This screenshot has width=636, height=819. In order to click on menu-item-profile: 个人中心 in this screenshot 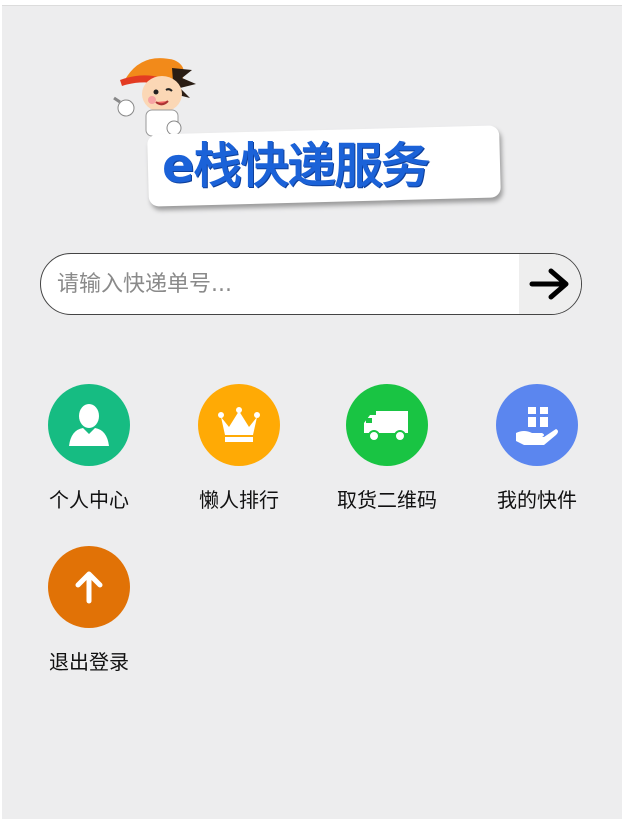, I will do `click(88, 449)`.